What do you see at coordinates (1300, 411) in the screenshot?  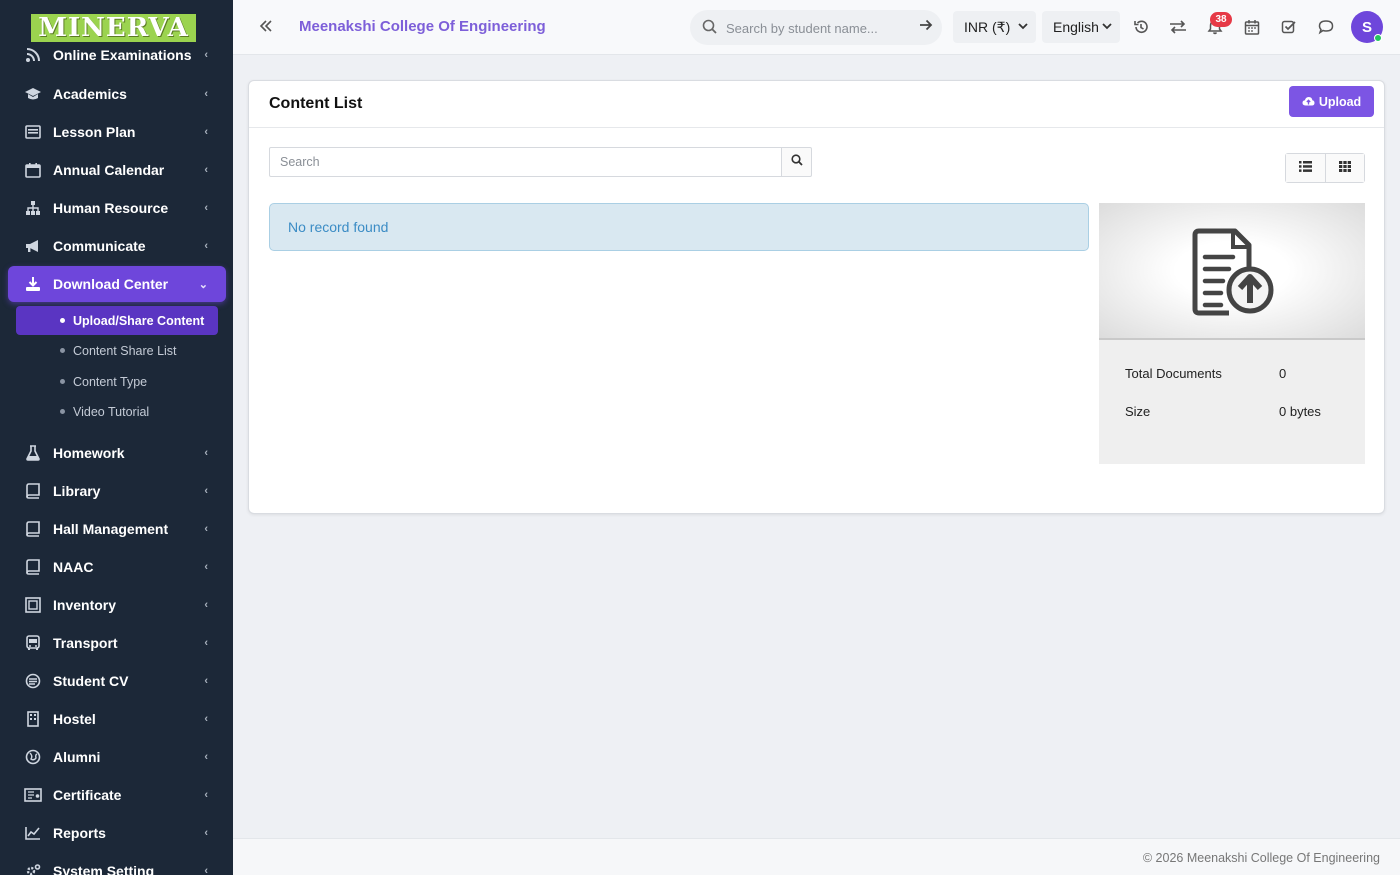 I see `size-value: 0 bytes` at bounding box center [1300, 411].